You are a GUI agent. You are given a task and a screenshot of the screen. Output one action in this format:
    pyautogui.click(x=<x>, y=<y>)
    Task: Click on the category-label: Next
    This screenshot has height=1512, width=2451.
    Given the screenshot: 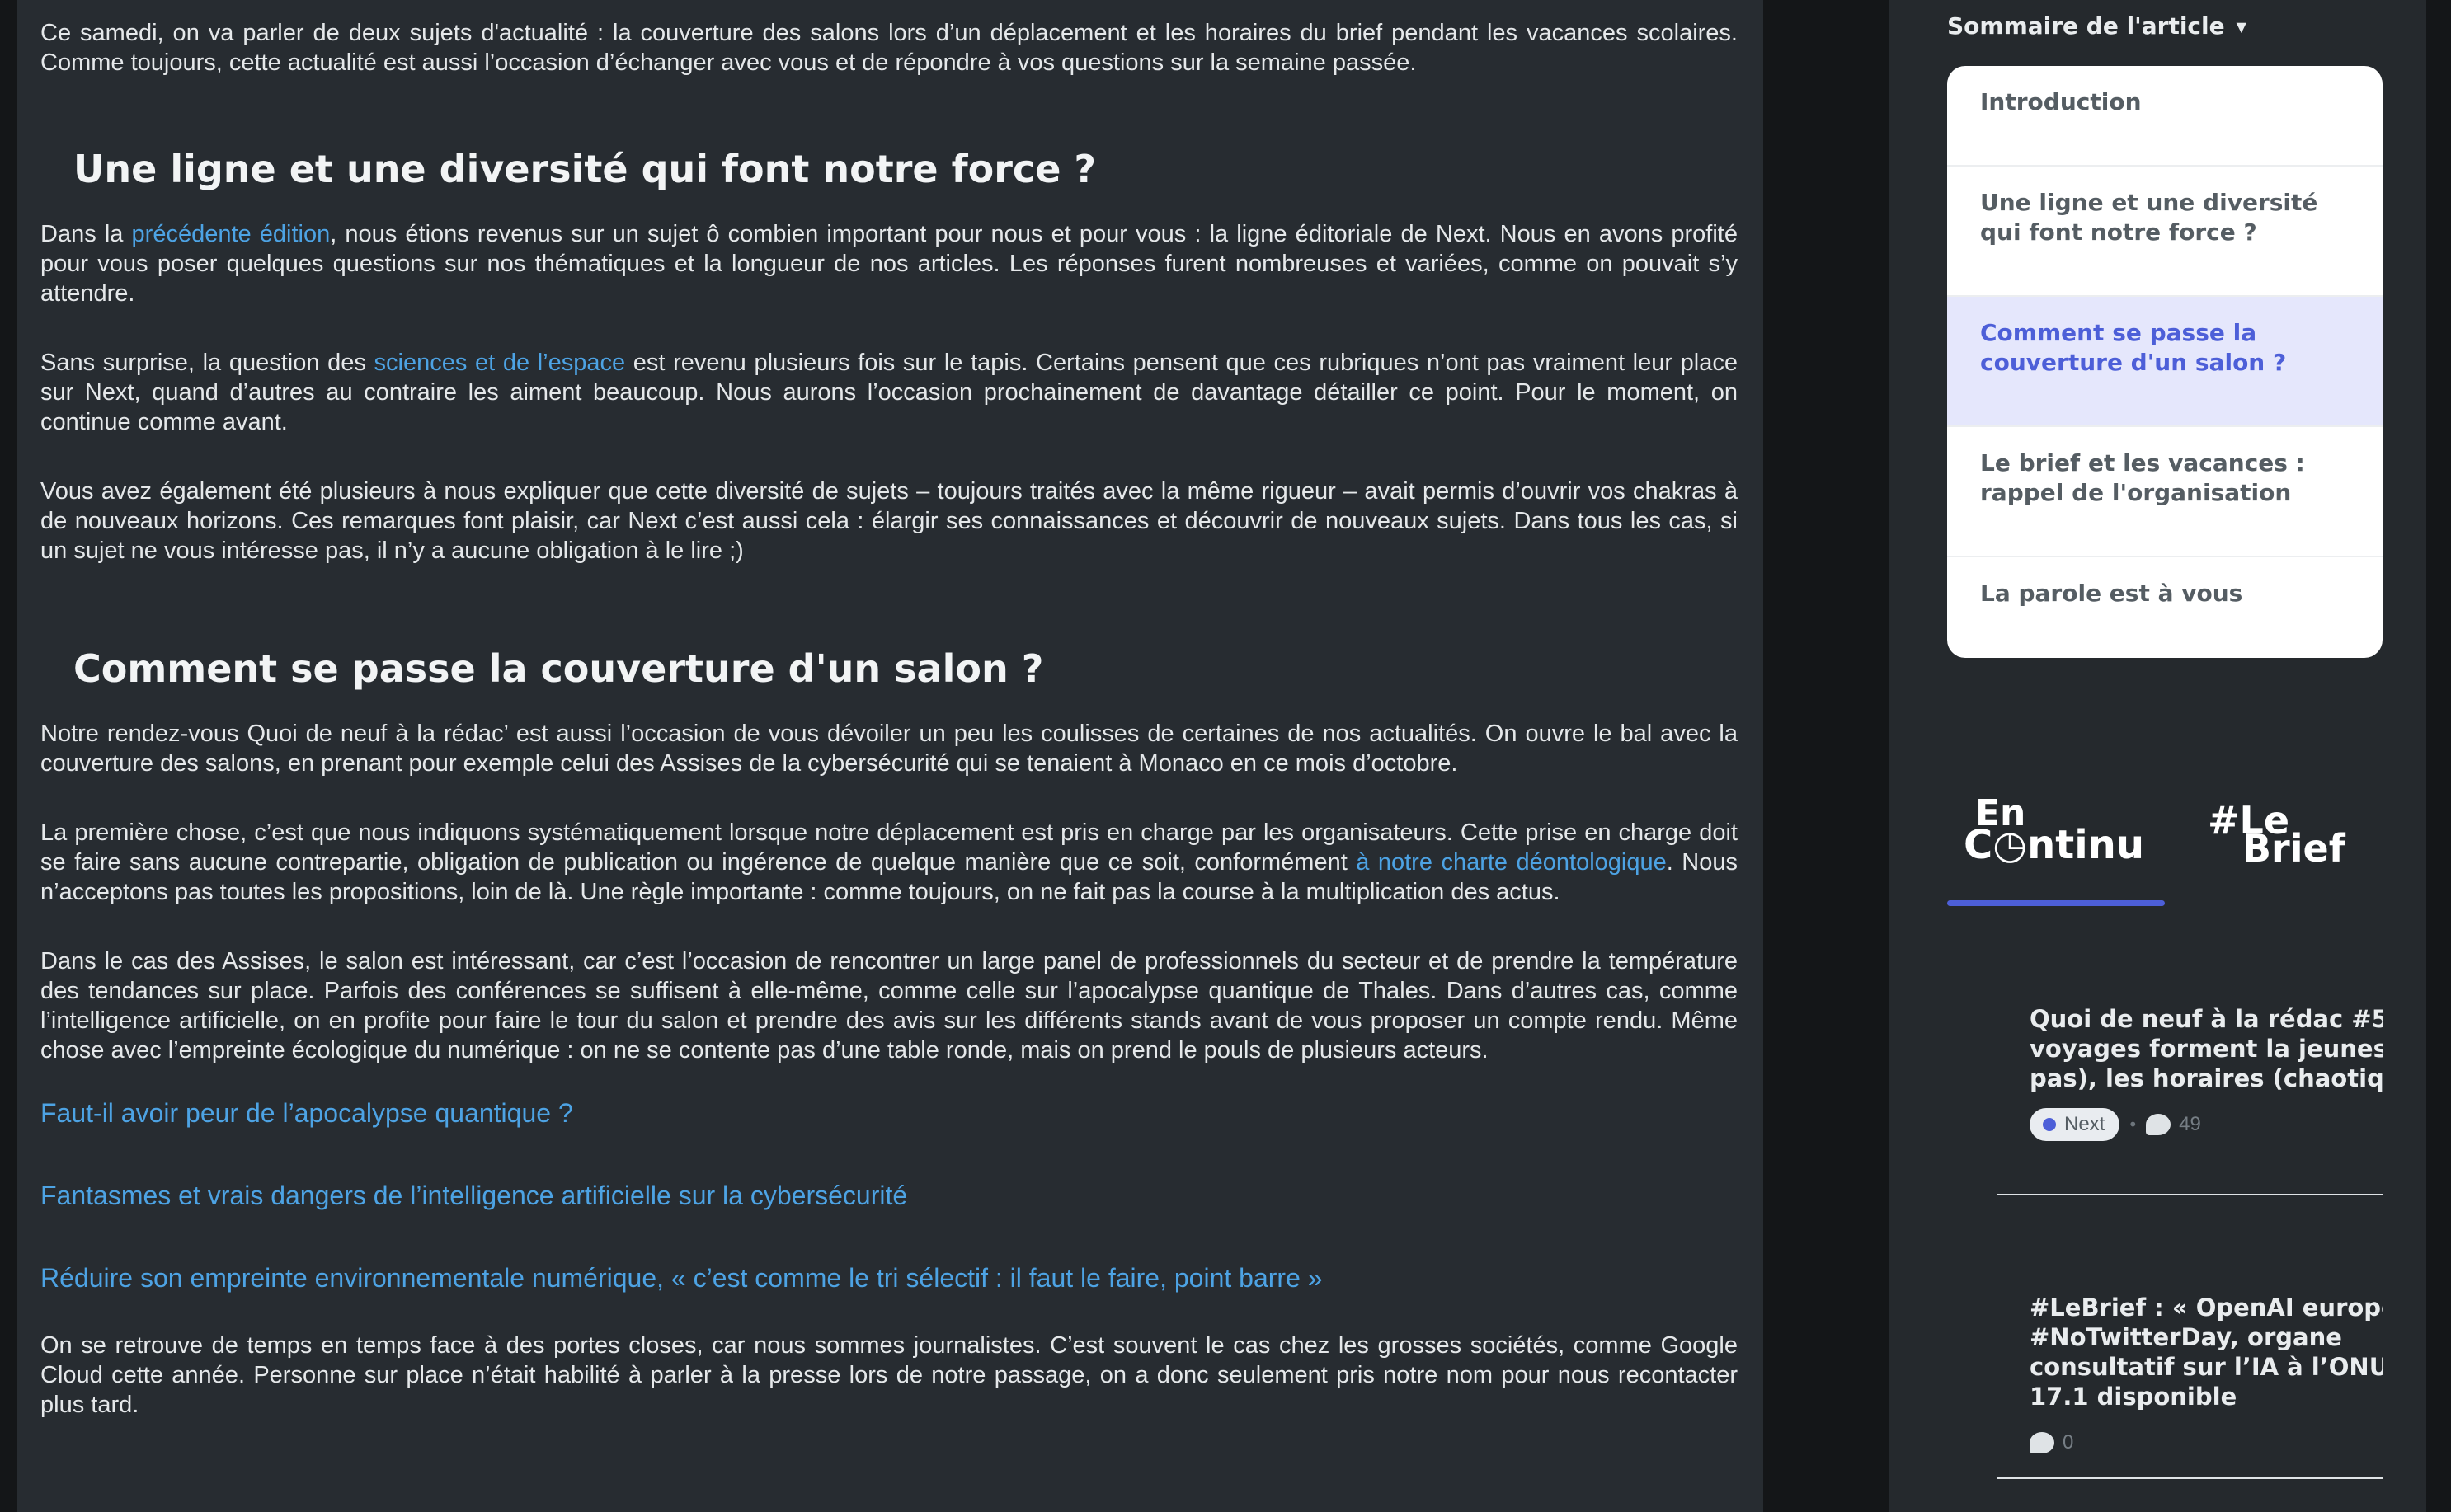 What is the action you would take?
    pyautogui.click(x=2084, y=1124)
    